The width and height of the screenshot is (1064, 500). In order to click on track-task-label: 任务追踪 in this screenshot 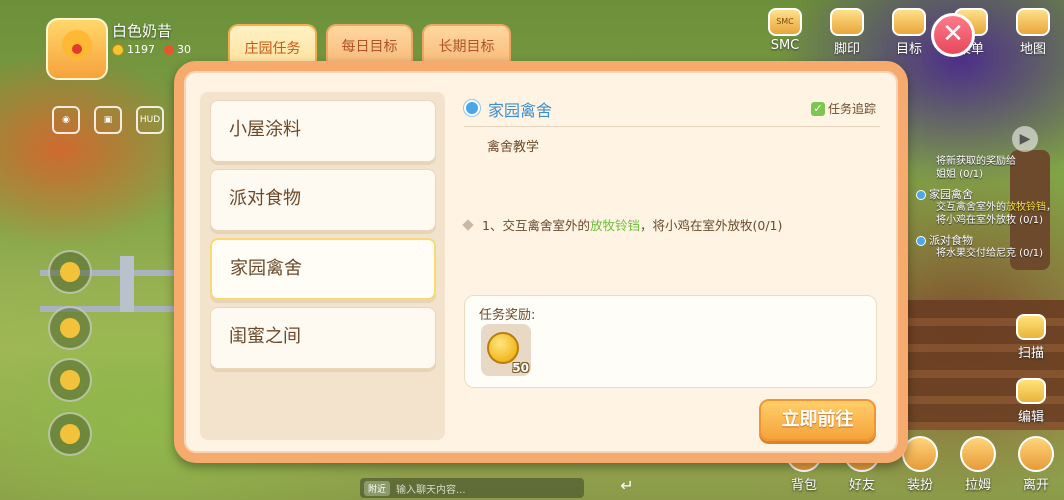, I will do `click(851, 109)`.